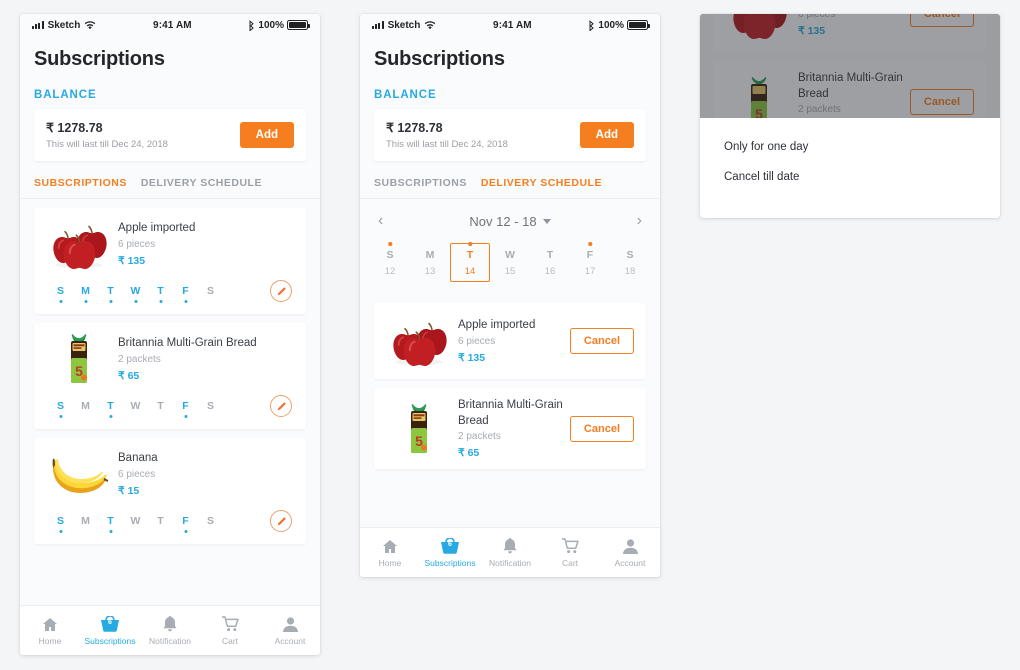  What do you see at coordinates (630, 271) in the screenshot?
I see `calendar-date: 18` at bounding box center [630, 271].